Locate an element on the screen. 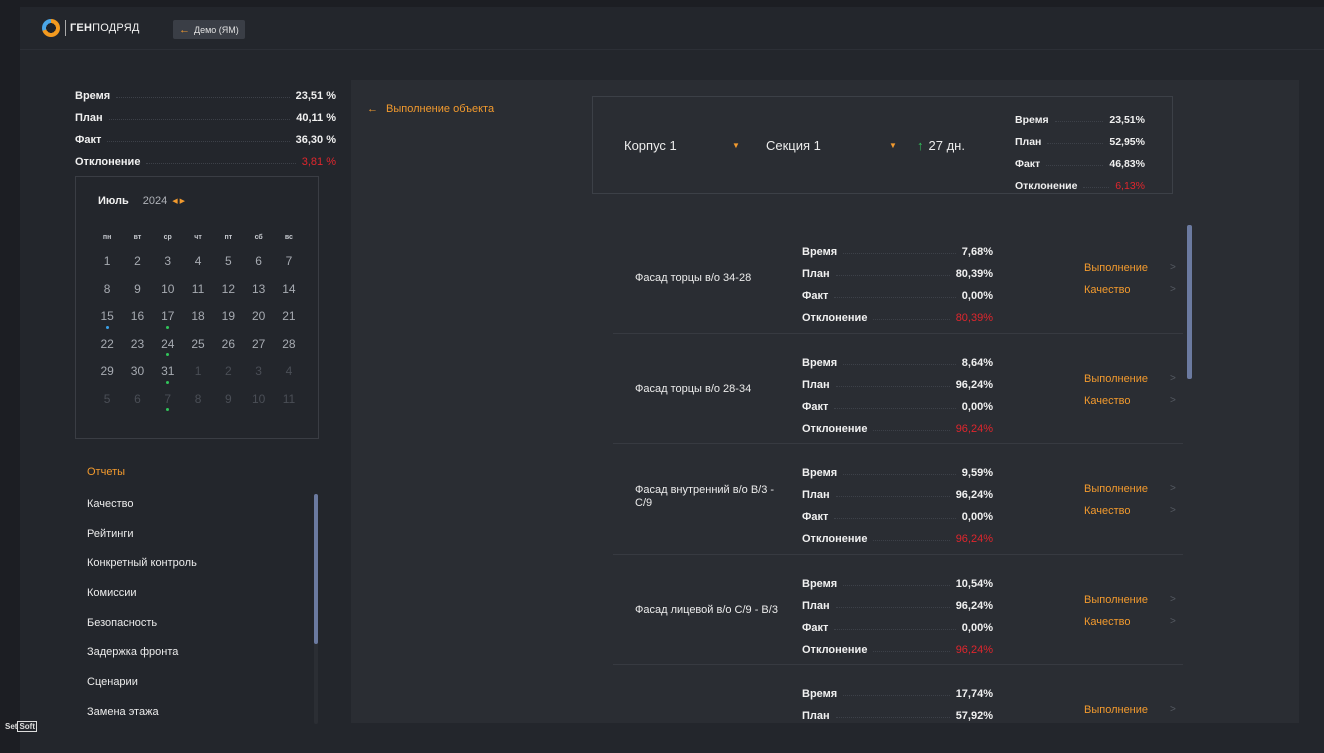 The height and width of the screenshot is (753, 1324). calendar-day: 28 is located at coordinates (289, 351).